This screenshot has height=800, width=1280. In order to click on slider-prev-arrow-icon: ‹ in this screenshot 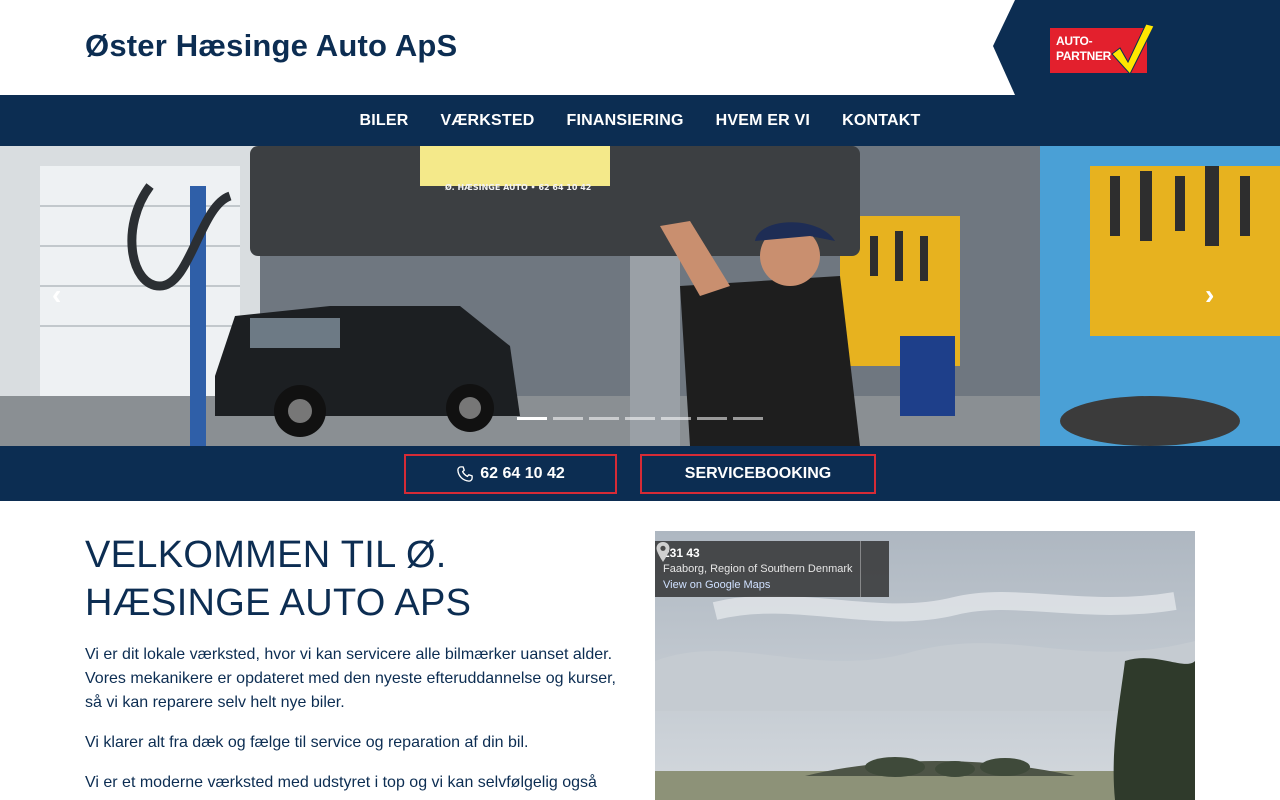, I will do `click(56, 295)`.